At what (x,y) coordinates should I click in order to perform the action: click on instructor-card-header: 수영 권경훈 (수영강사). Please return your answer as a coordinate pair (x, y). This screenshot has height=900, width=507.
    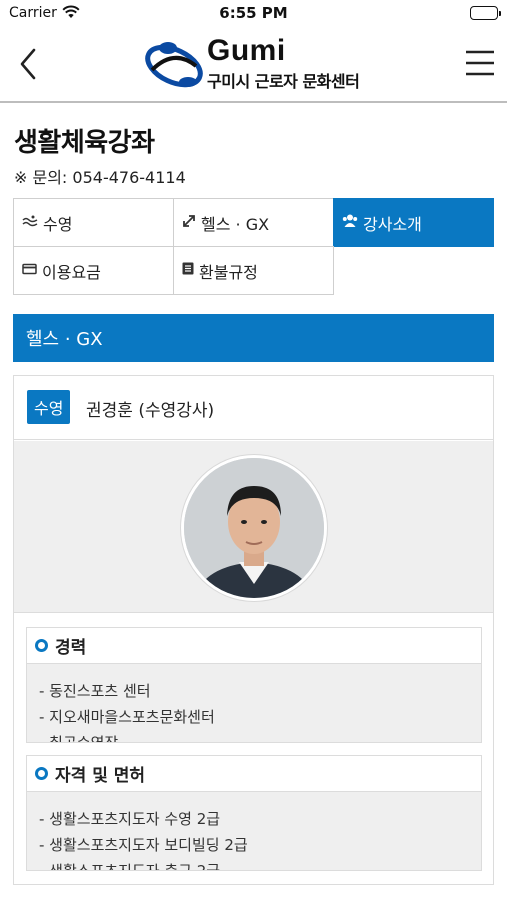
    Looking at the image, I should click on (253, 408).